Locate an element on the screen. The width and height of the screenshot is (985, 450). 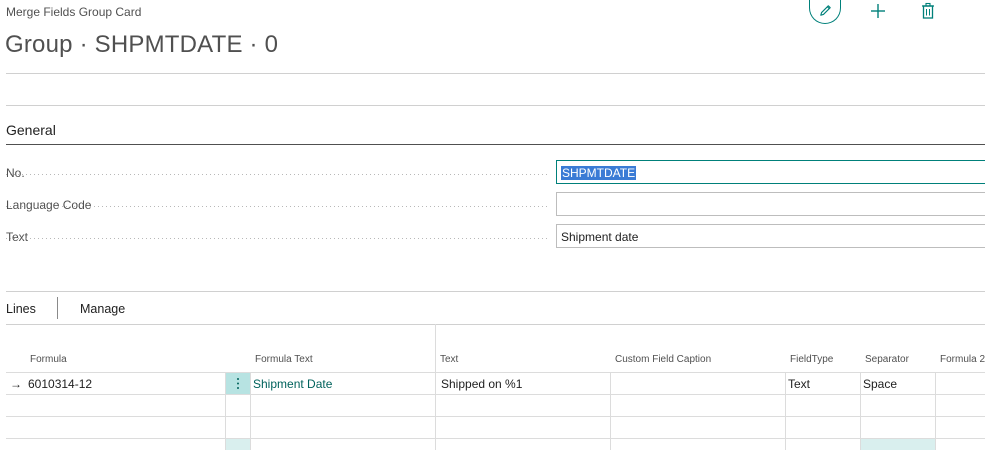
no-field: SHPMTDATE is located at coordinates (770, 172).